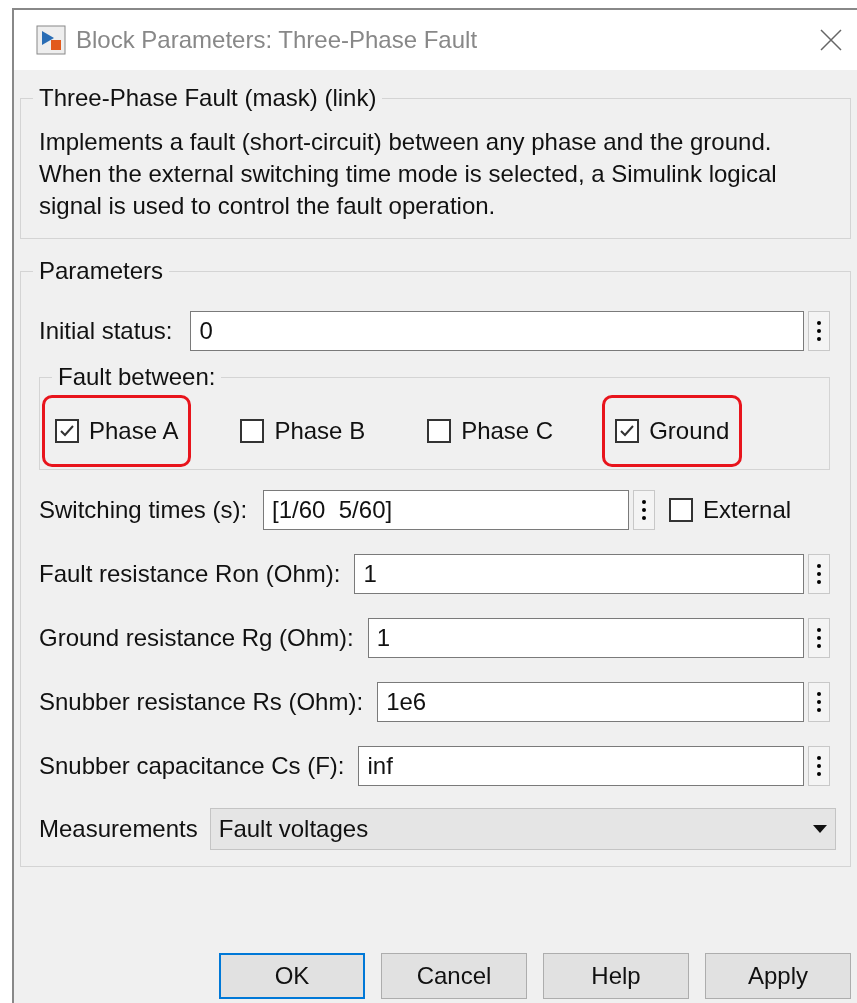 Image resolution: width=857 pixels, height=1003 pixels. Describe the element at coordinates (497, 331) in the screenshot. I see `text-field: 0` at that location.